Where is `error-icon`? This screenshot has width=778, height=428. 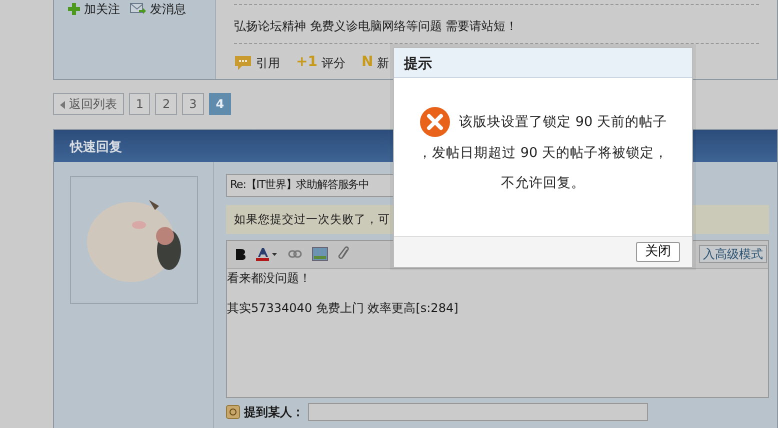
error-icon is located at coordinates (435, 122).